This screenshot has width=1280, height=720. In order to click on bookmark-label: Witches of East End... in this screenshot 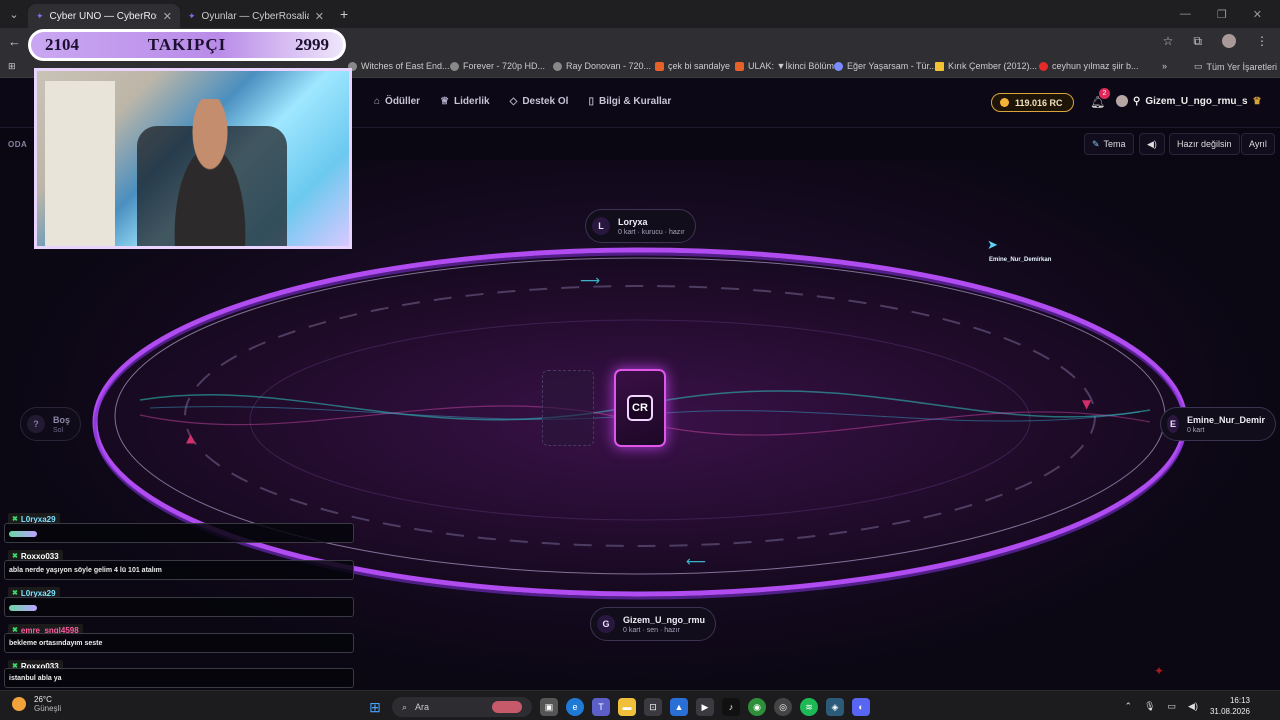, I will do `click(405, 66)`.